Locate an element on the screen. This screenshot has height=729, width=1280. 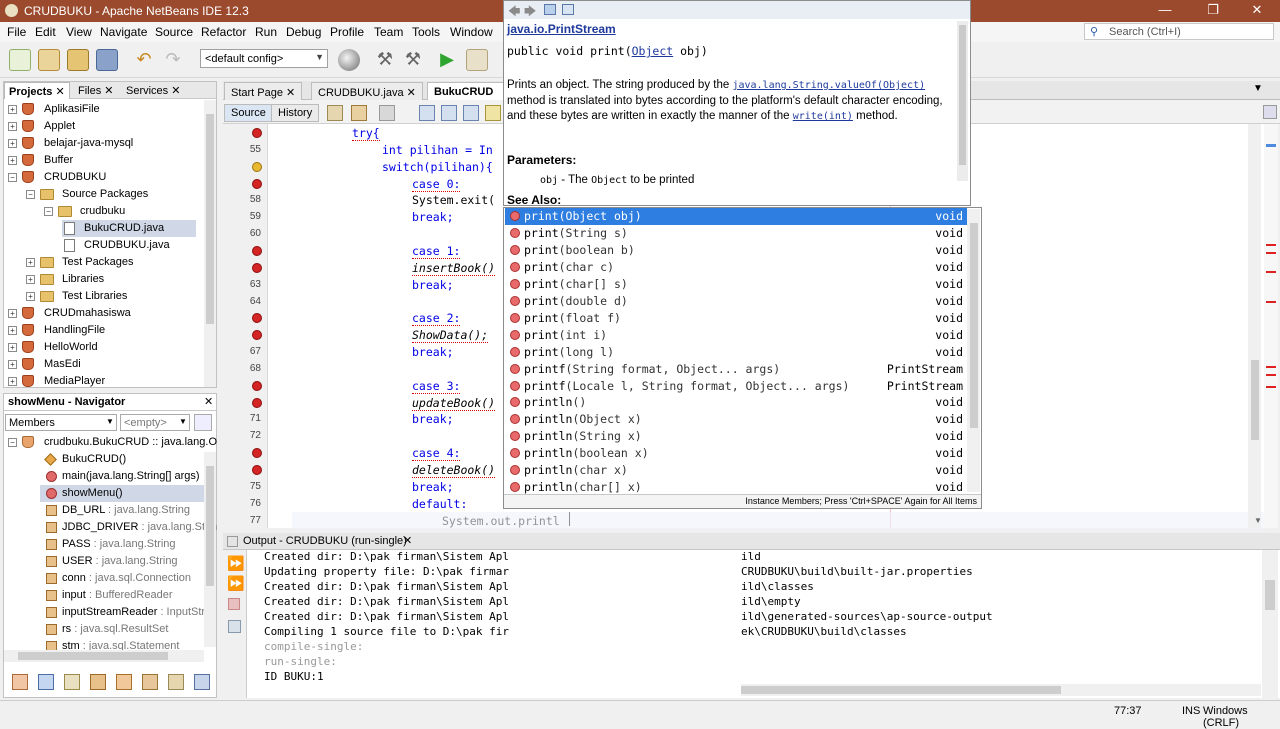
completion-item: print(long l) void is located at coordinates (736, 352).